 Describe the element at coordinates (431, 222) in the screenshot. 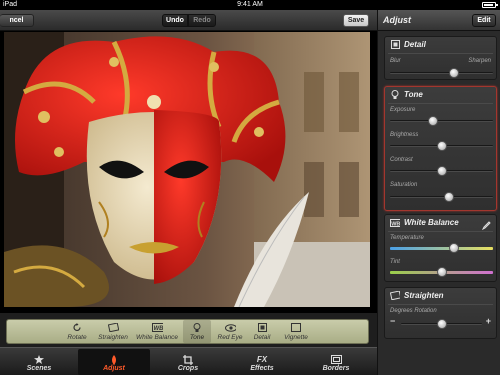

I see `panel-title: White Balance` at that location.